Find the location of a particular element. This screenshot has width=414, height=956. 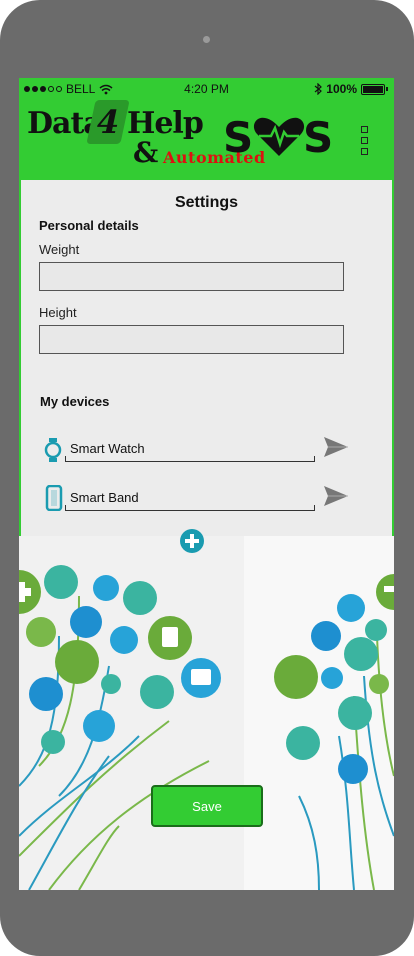

my-devices-heading: My devices is located at coordinates (75, 401).